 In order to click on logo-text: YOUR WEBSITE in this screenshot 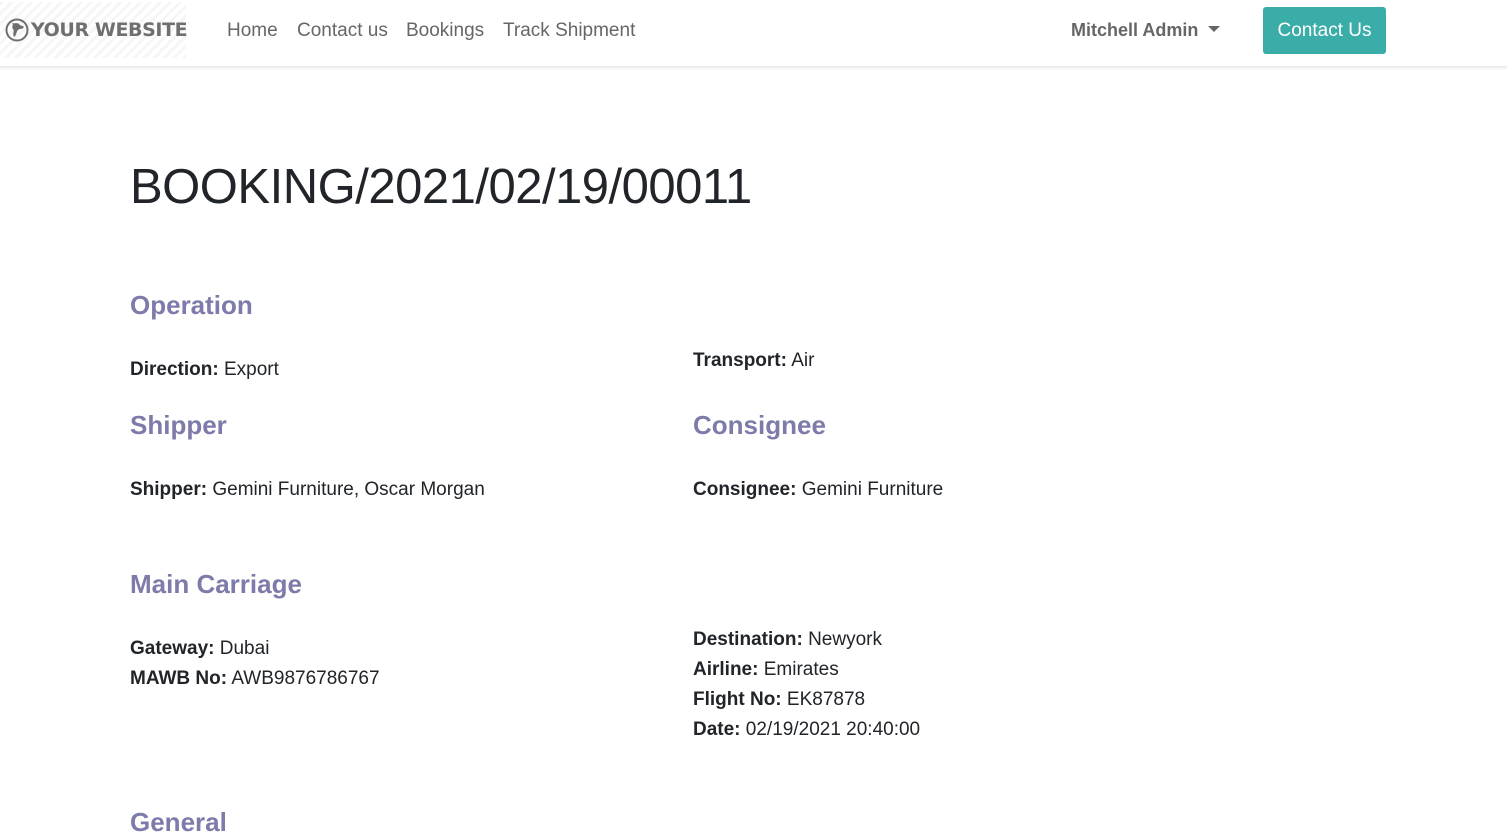, I will do `click(109, 30)`.